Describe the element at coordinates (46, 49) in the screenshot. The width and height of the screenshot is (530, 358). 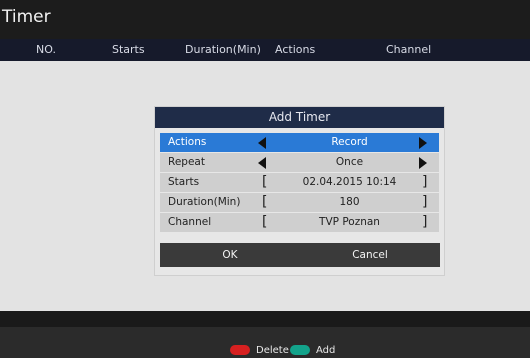
I see `column-header-no: NO.` at that location.